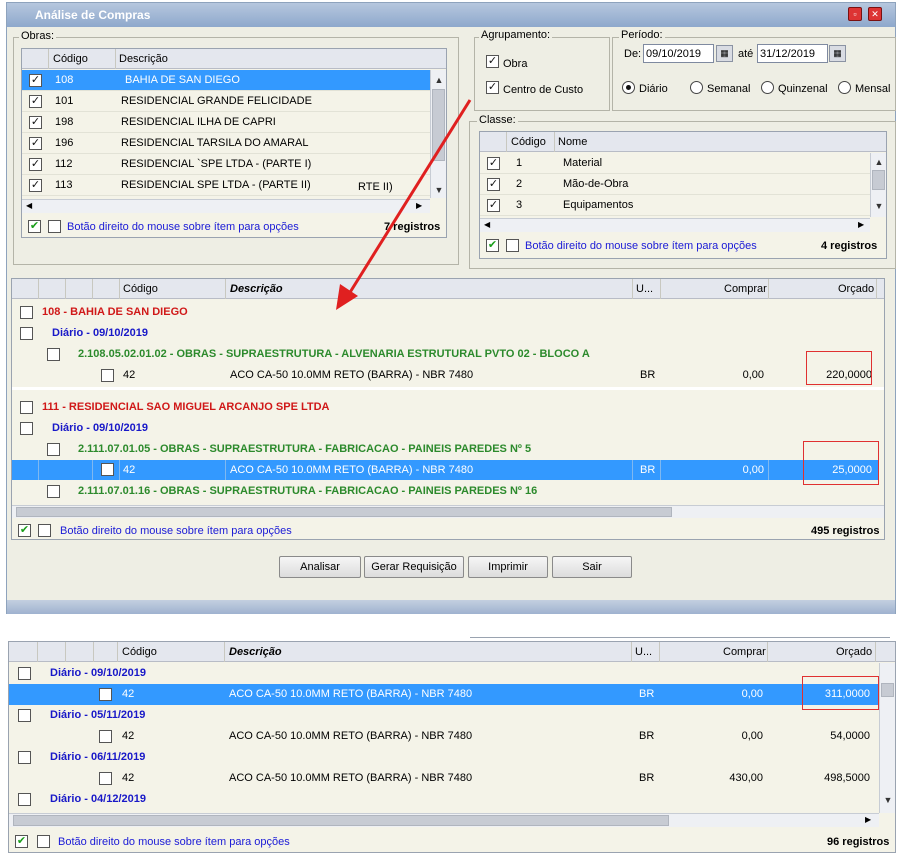  I want to click on obras-col-codigo: Código, so click(70, 59).